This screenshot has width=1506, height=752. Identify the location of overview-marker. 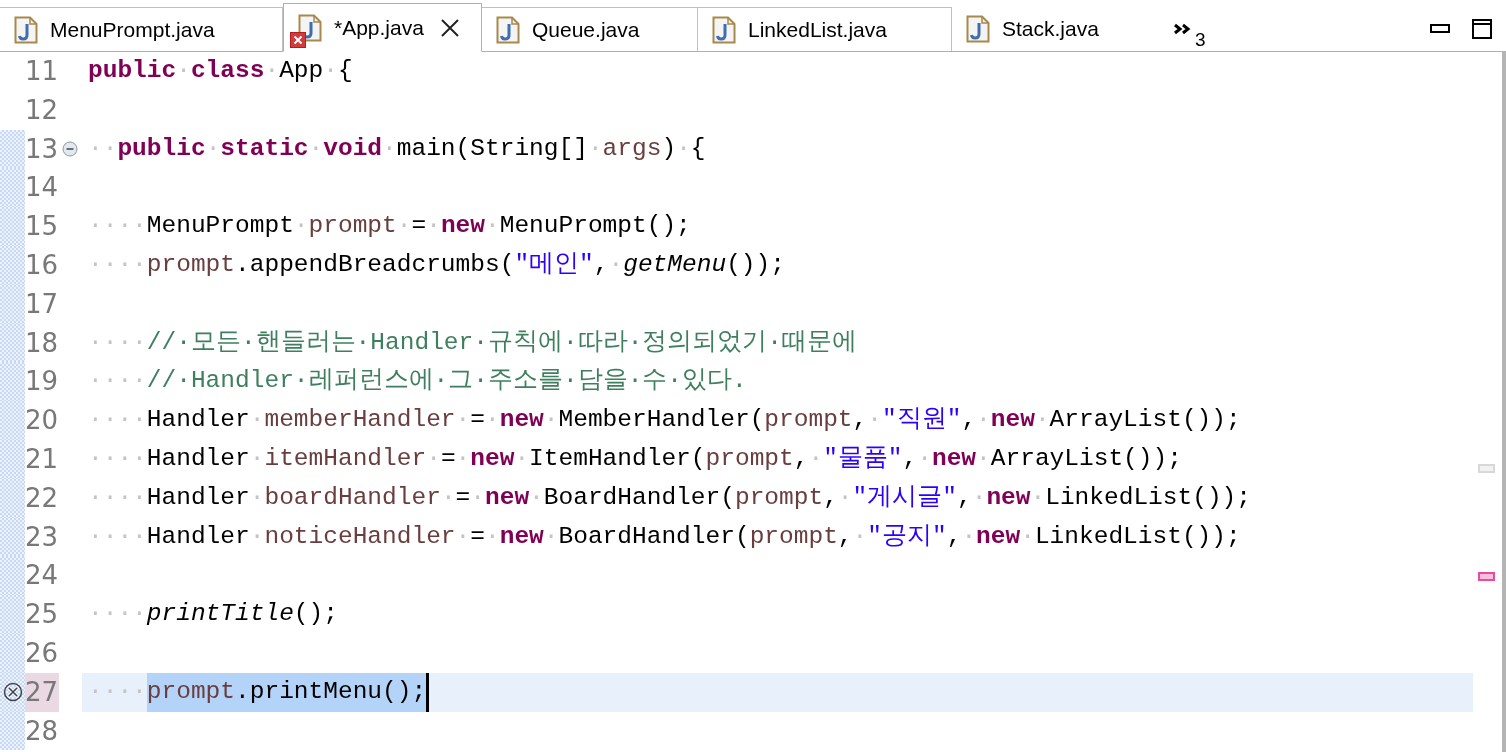
(1486, 576).